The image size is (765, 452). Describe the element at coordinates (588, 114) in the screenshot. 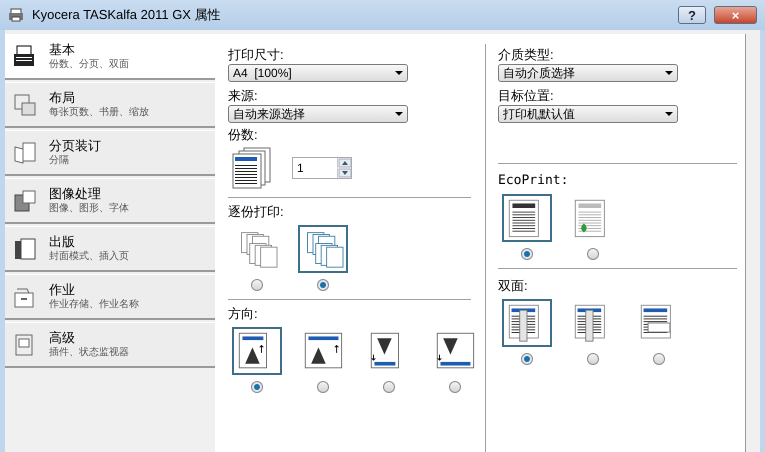

I see `dropdown: 打印机默认值` at that location.